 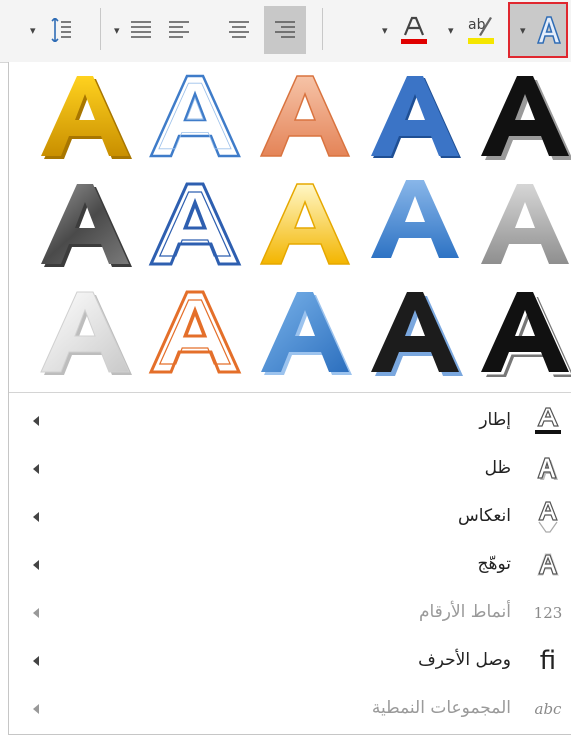 I want to click on align-left-button, so click(x=179, y=30).